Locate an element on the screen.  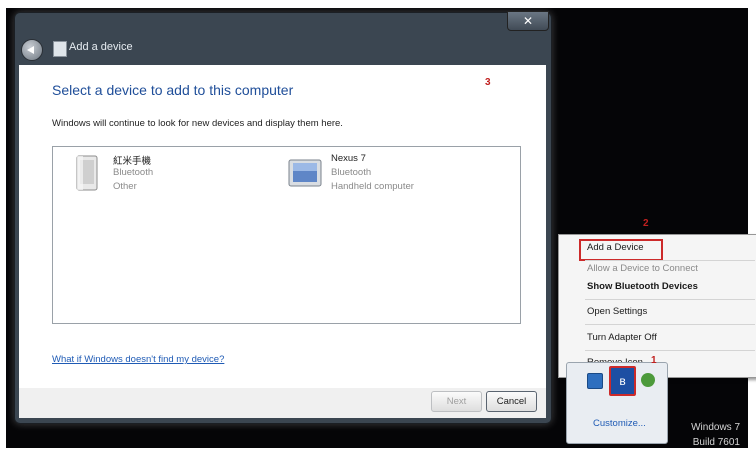
step-annotation-3: 3 is located at coordinates (488, 82).